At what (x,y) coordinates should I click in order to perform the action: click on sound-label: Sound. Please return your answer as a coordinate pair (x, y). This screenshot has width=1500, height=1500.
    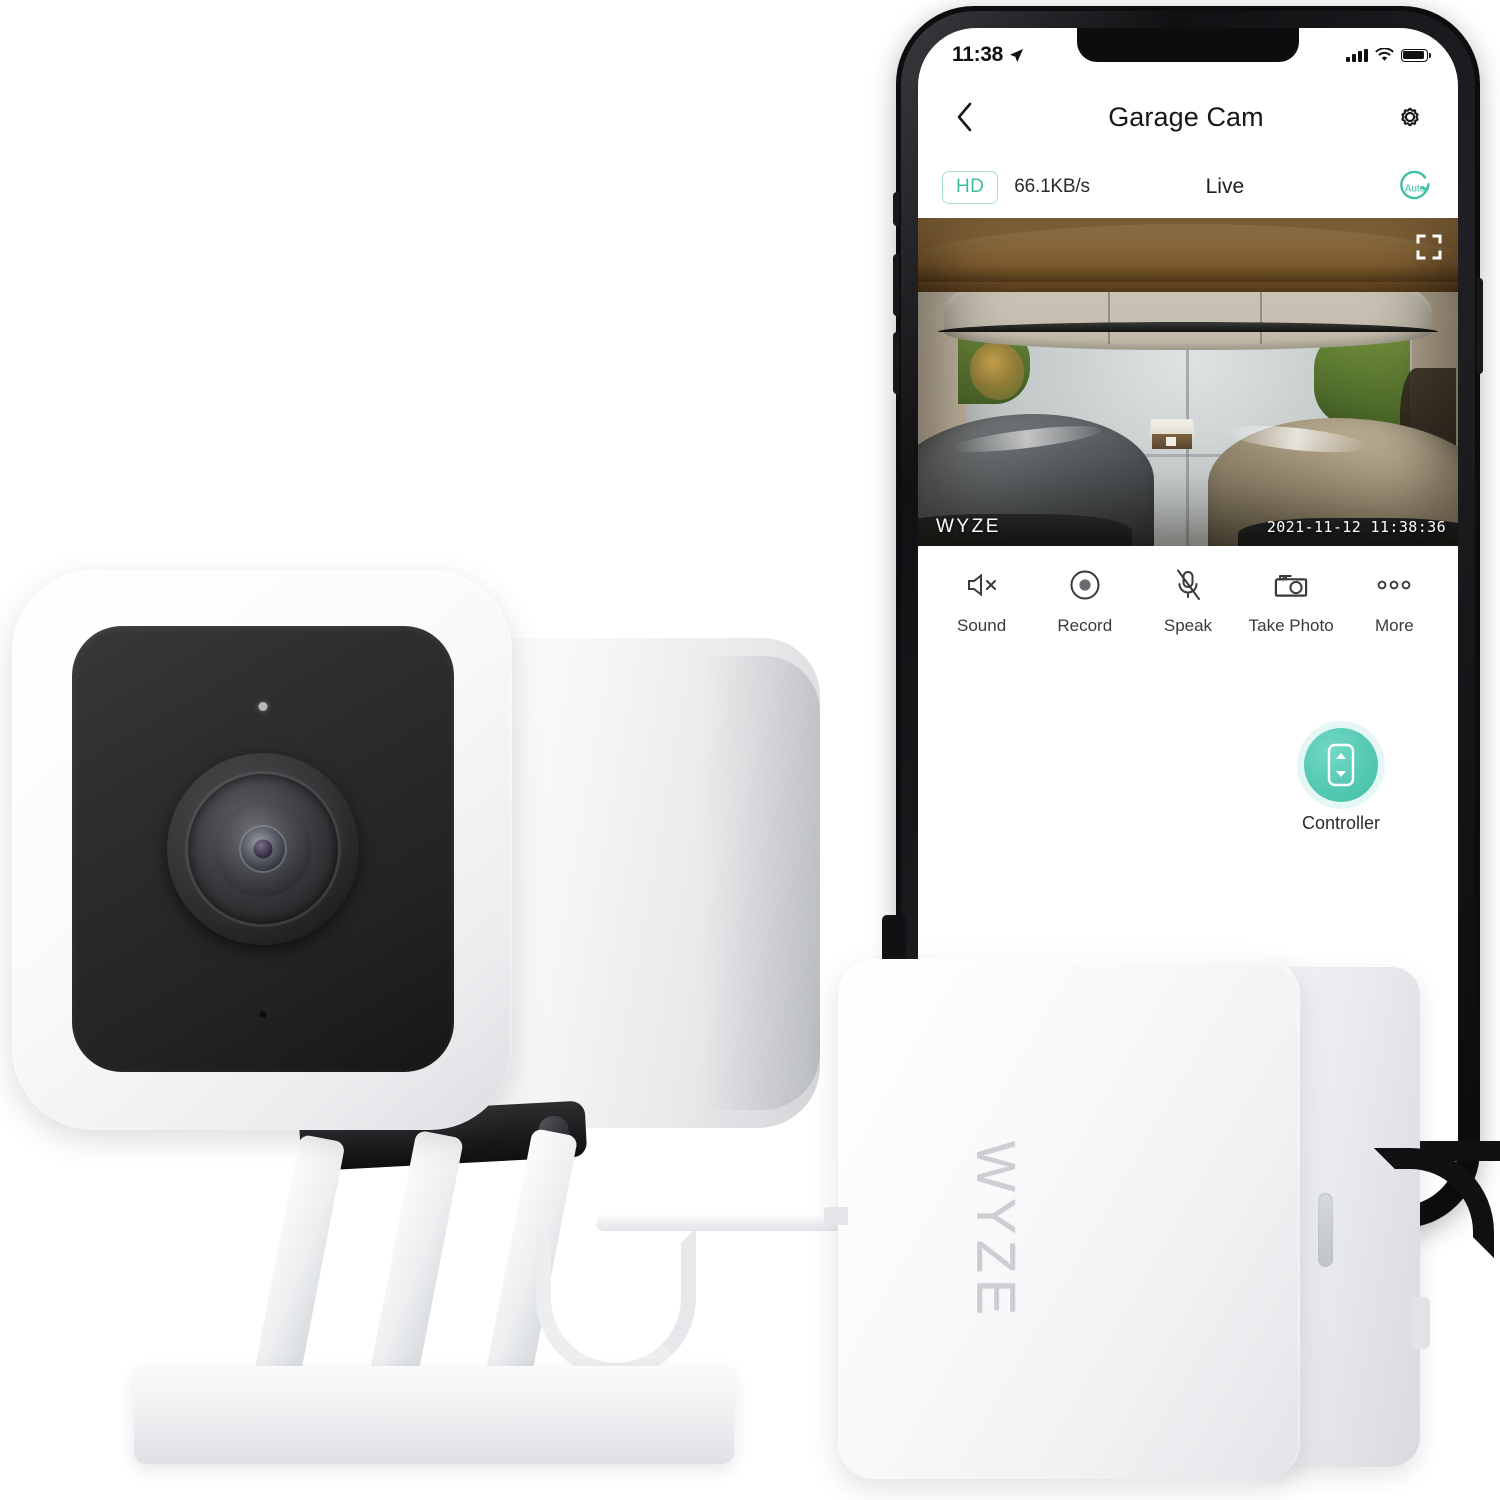
    Looking at the image, I should click on (982, 625).